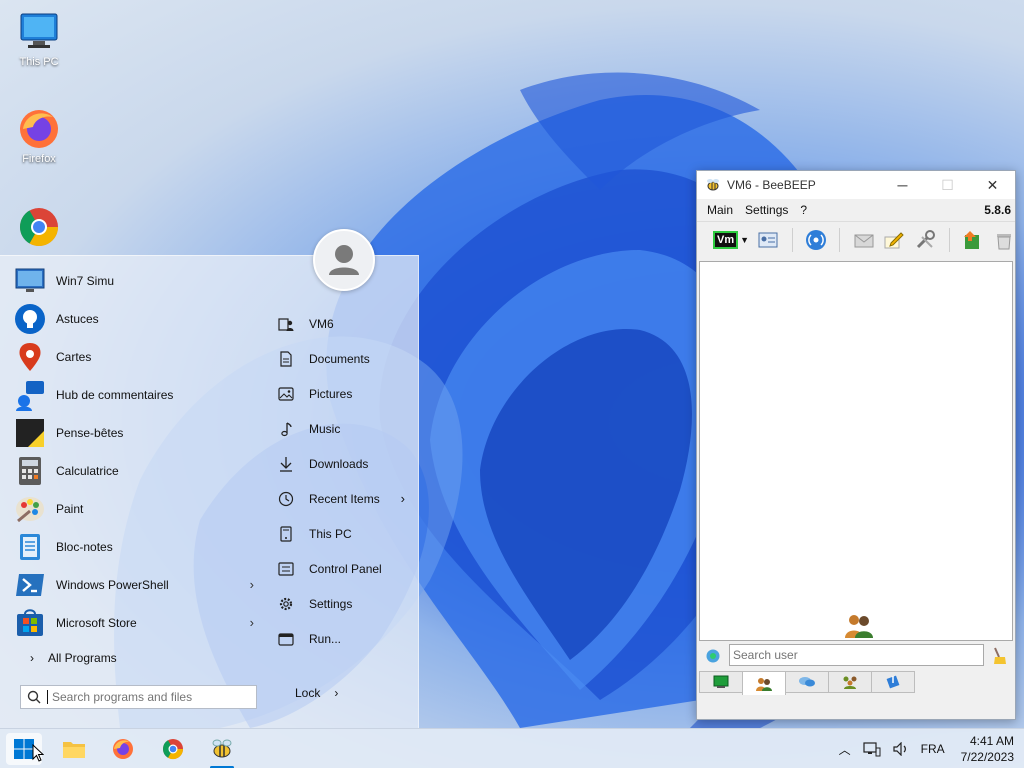 This screenshot has height=768, width=1024. What do you see at coordinates (745, 239) in the screenshot?
I see `chevron-down-icon: ▼` at bounding box center [745, 239].